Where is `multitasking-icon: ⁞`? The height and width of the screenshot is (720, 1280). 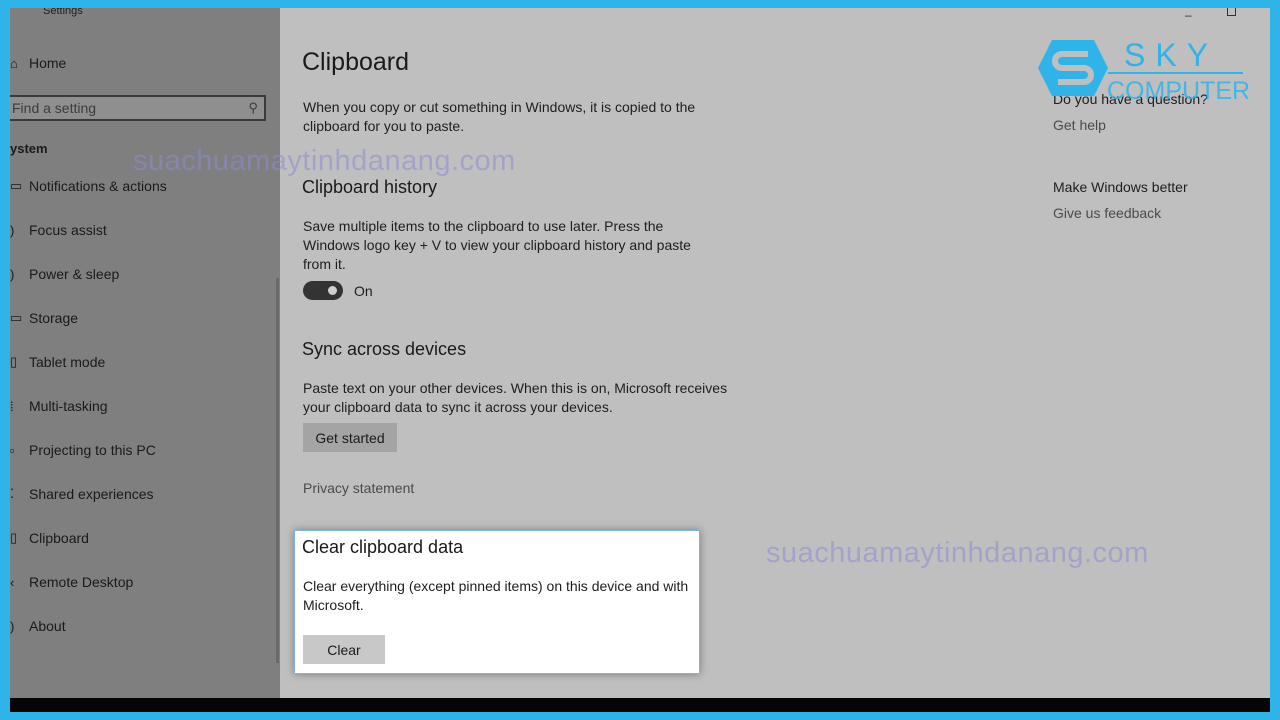 multitasking-icon: ⁞ is located at coordinates (12, 406).